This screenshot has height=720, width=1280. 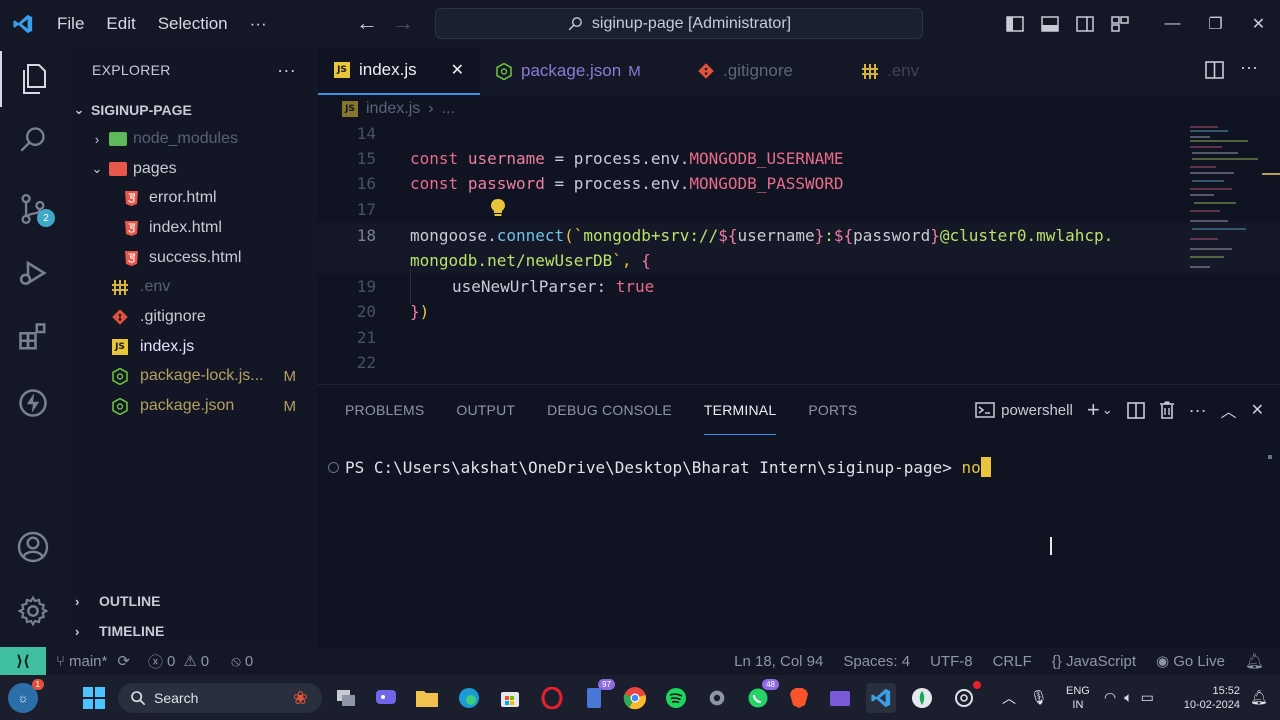 What do you see at coordinates (1225, 205) in the screenshot?
I see `minimap` at bounding box center [1225, 205].